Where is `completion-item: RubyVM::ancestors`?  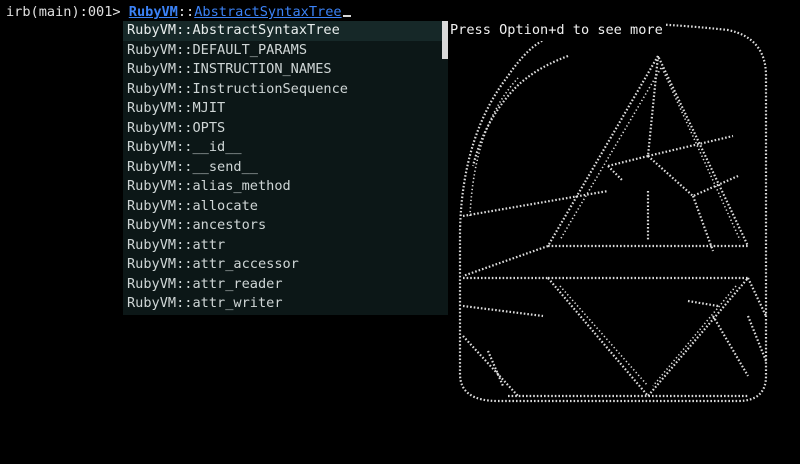 completion-item: RubyVM::ancestors is located at coordinates (285, 226).